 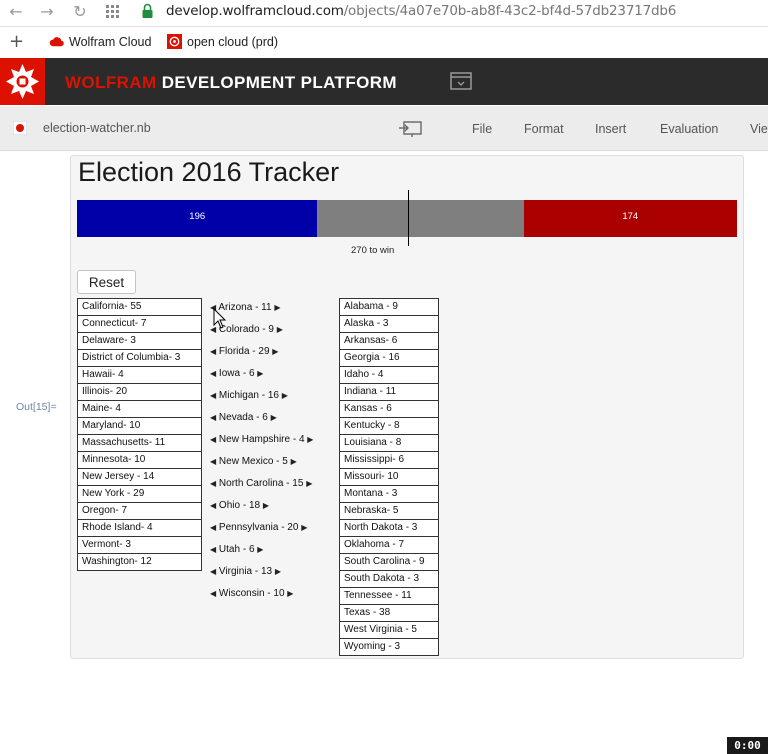 What do you see at coordinates (239, 505) in the screenshot?
I see `swing-state-label: Ohio - 18` at bounding box center [239, 505].